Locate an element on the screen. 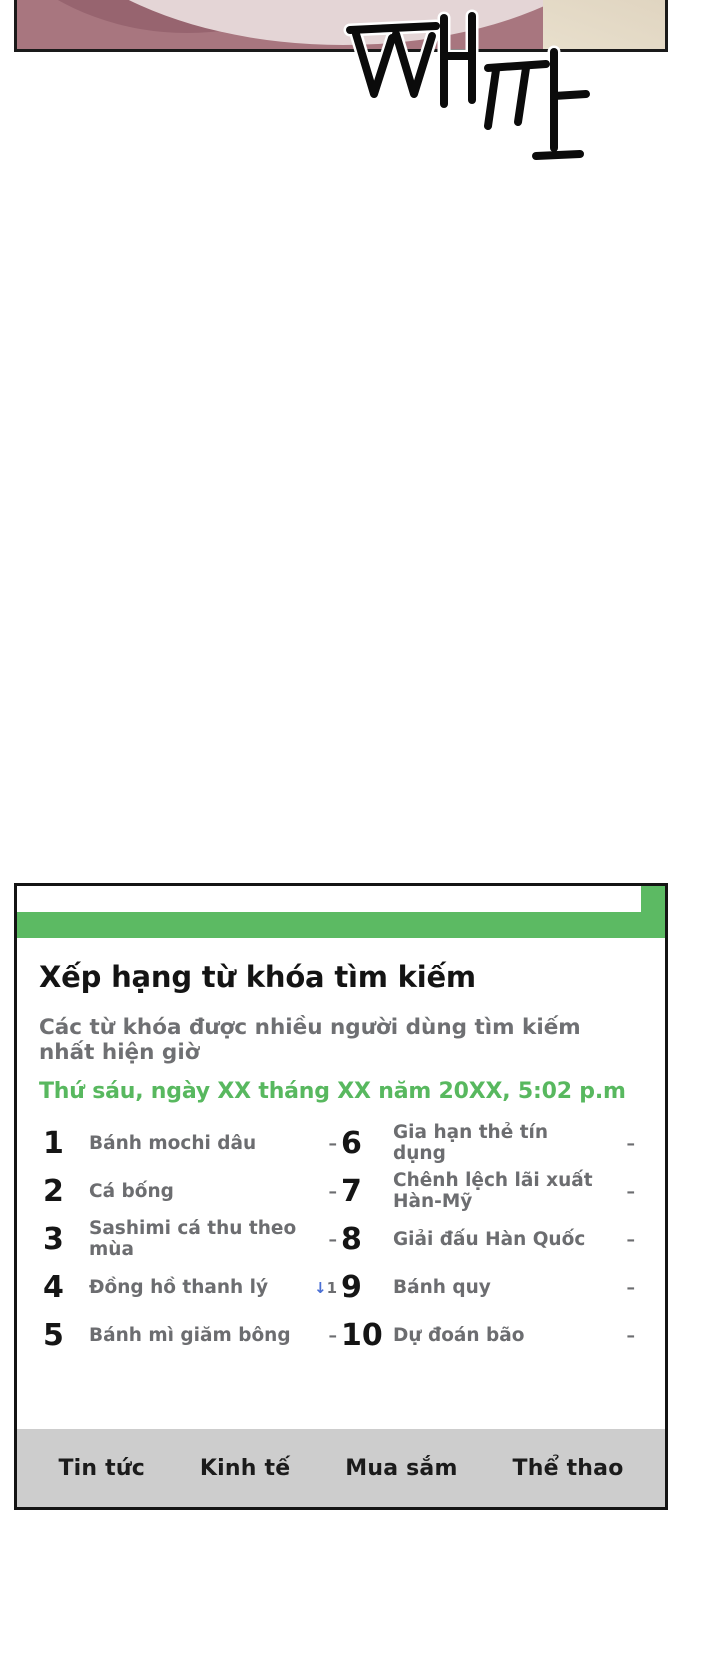 This screenshot has width=720, height=1670. list-item: 9 Bánh quy – is located at coordinates (490, 1288).